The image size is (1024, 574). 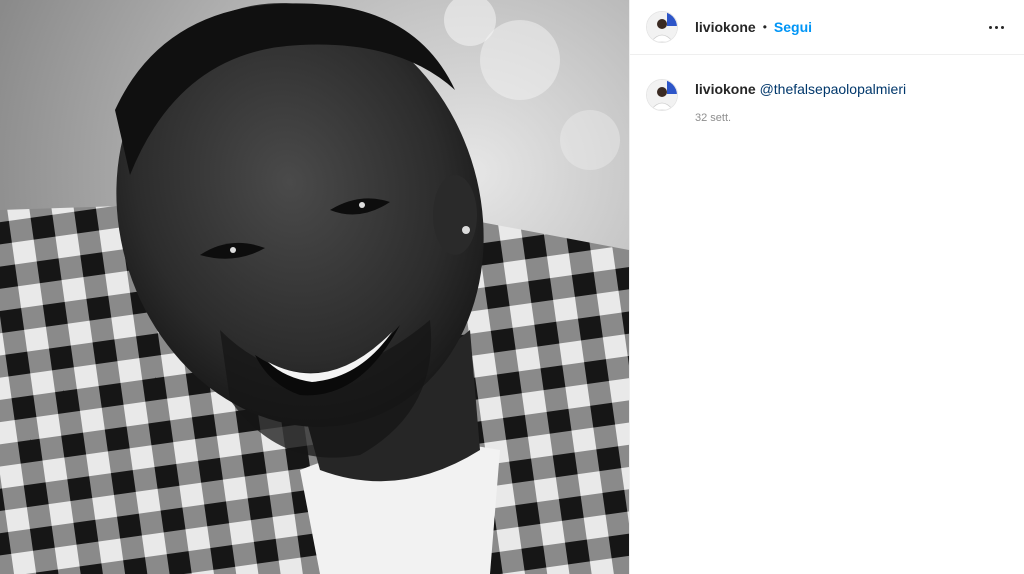 I want to click on avatar, so click(x=662, y=27).